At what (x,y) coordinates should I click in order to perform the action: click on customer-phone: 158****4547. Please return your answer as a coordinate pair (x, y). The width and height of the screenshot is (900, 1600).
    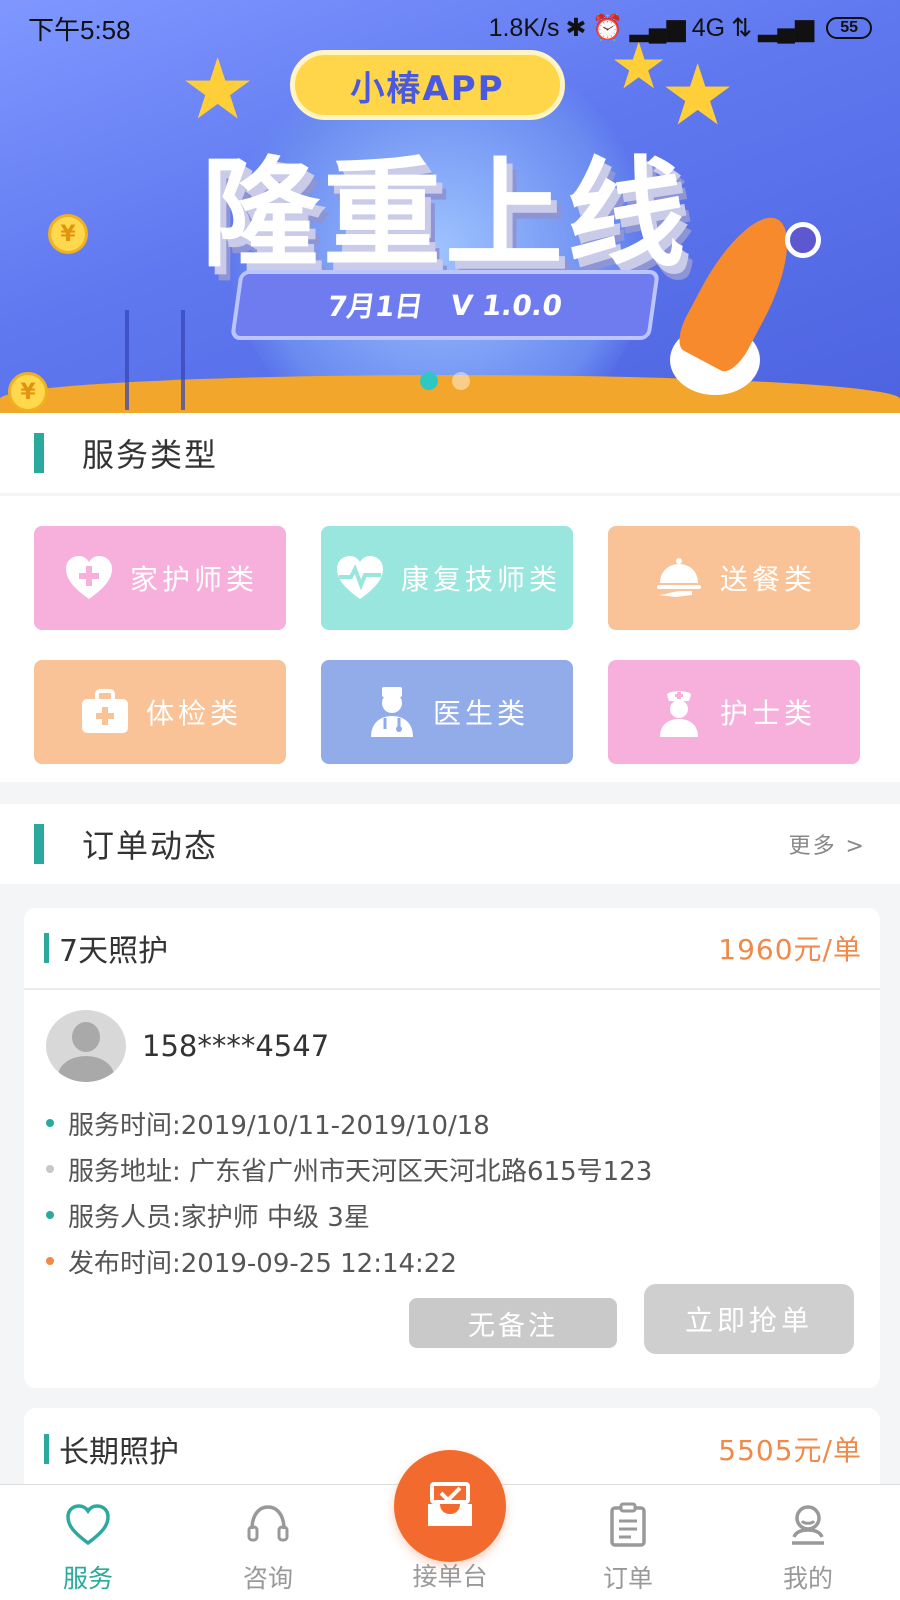
    Looking at the image, I should click on (236, 1046).